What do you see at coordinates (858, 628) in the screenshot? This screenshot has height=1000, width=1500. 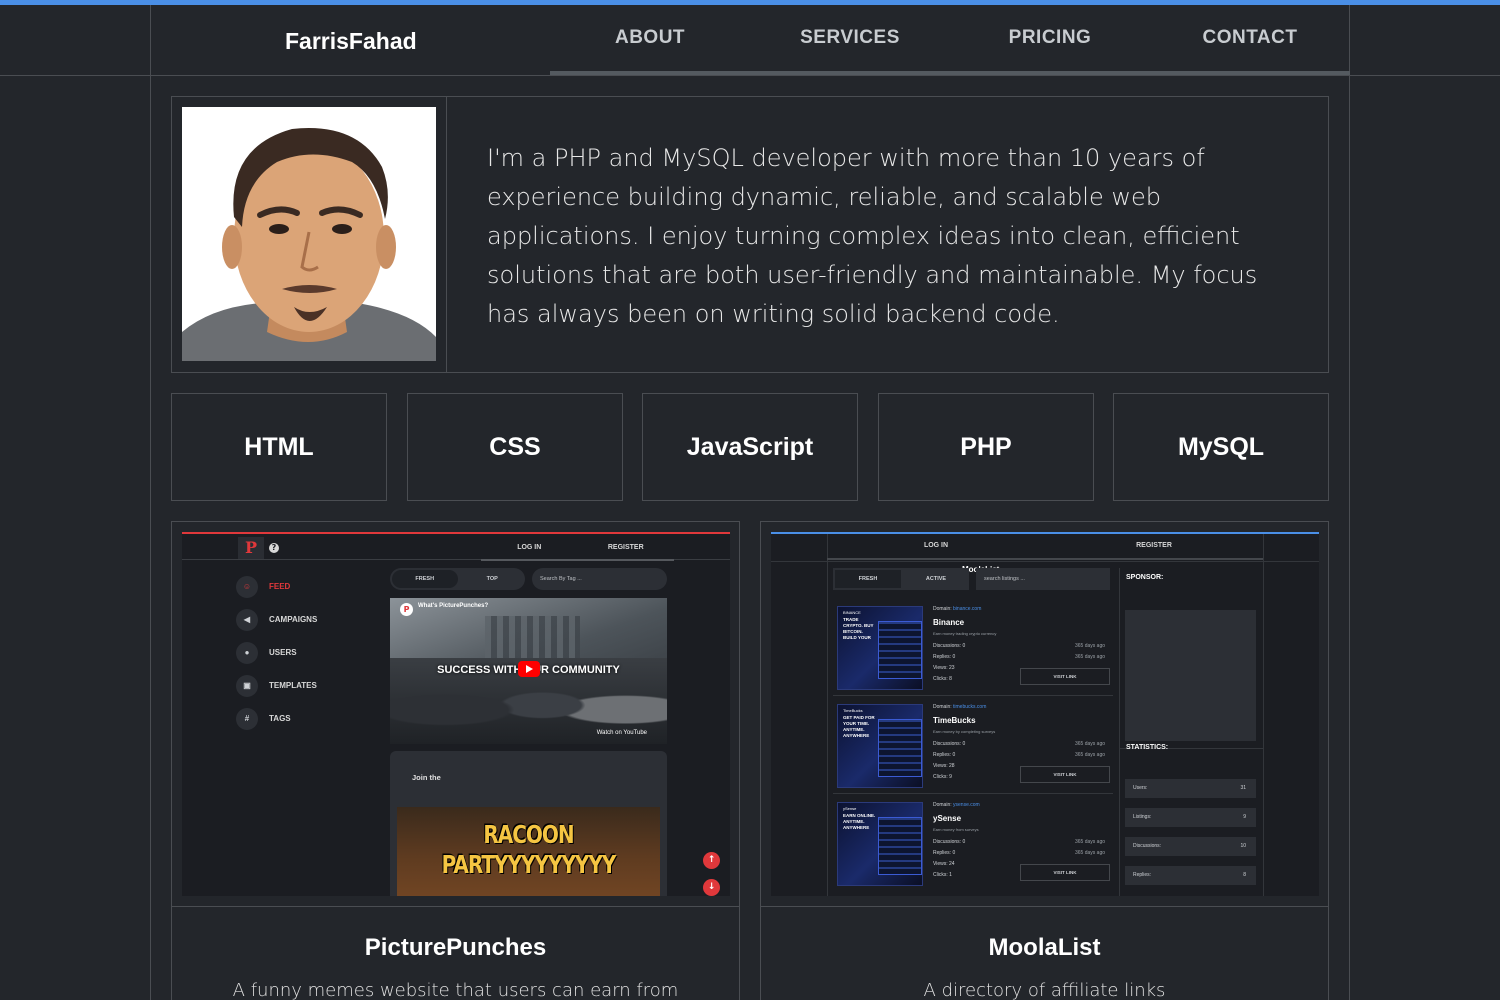 I see `thumb-headline: TRADE CRYPTO. BUY BITCOIN. BUILD YOUR` at bounding box center [858, 628].